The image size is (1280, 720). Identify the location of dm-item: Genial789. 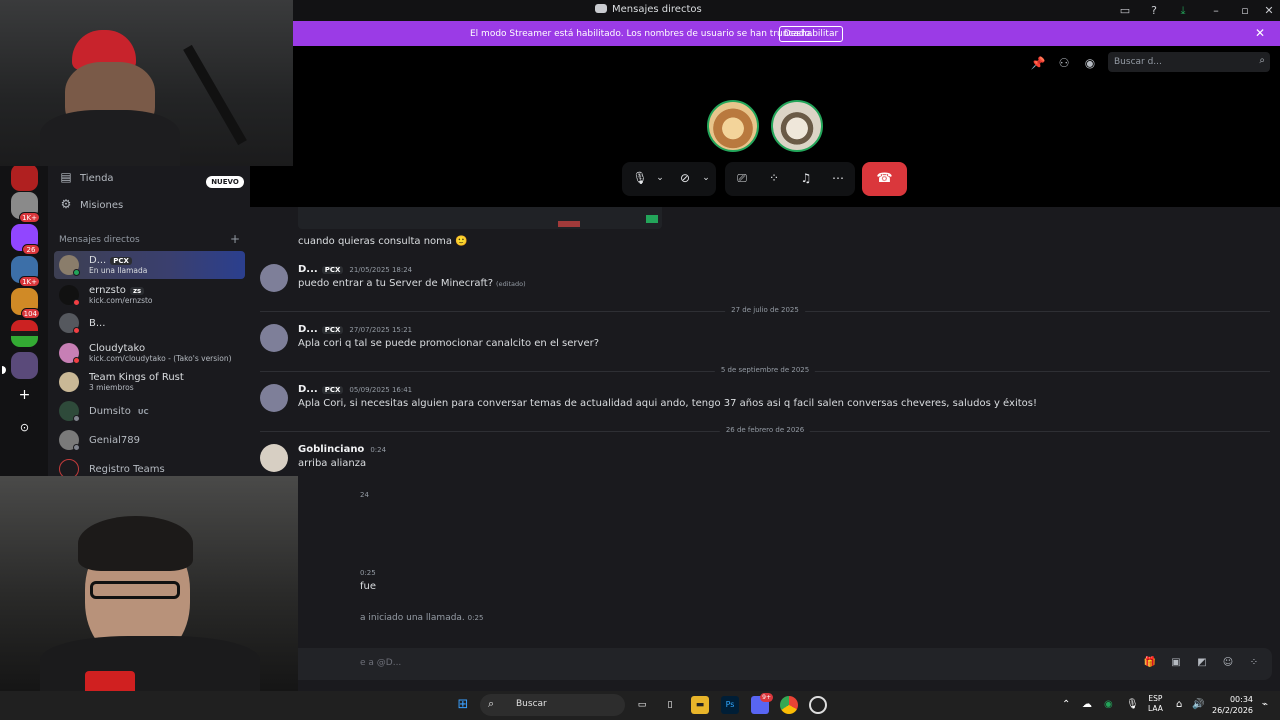
(149, 440).